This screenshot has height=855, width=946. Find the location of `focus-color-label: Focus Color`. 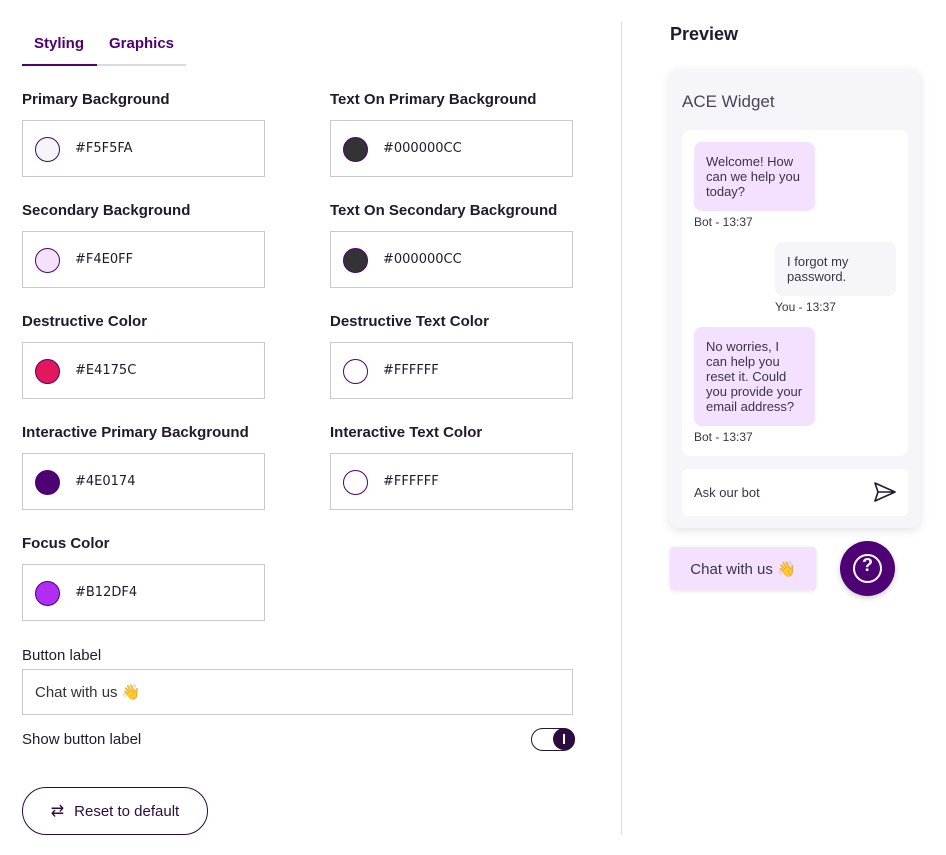

focus-color-label: Focus Color is located at coordinates (66, 543).